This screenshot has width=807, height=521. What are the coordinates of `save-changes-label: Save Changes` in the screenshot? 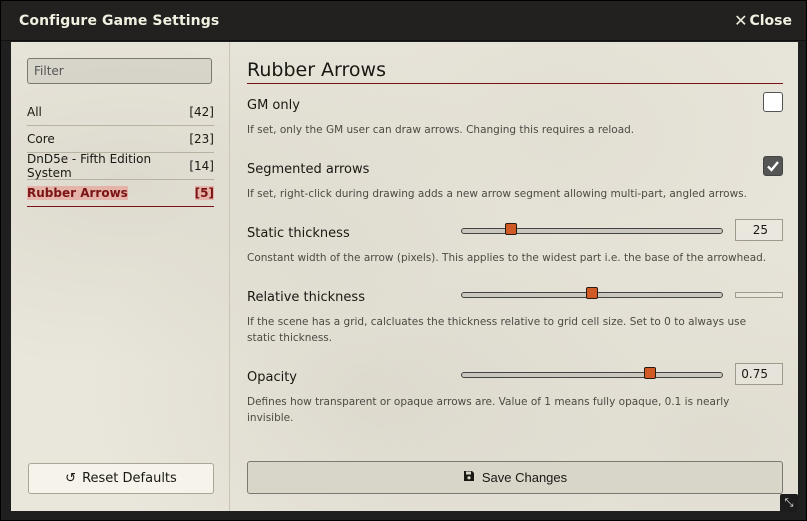 It's located at (524, 477).